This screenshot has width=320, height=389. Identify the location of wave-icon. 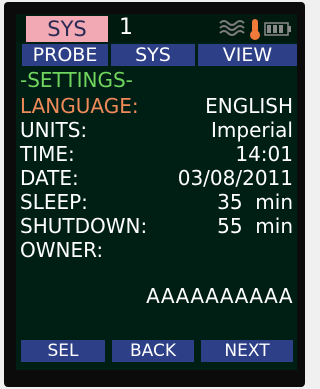
(232, 28).